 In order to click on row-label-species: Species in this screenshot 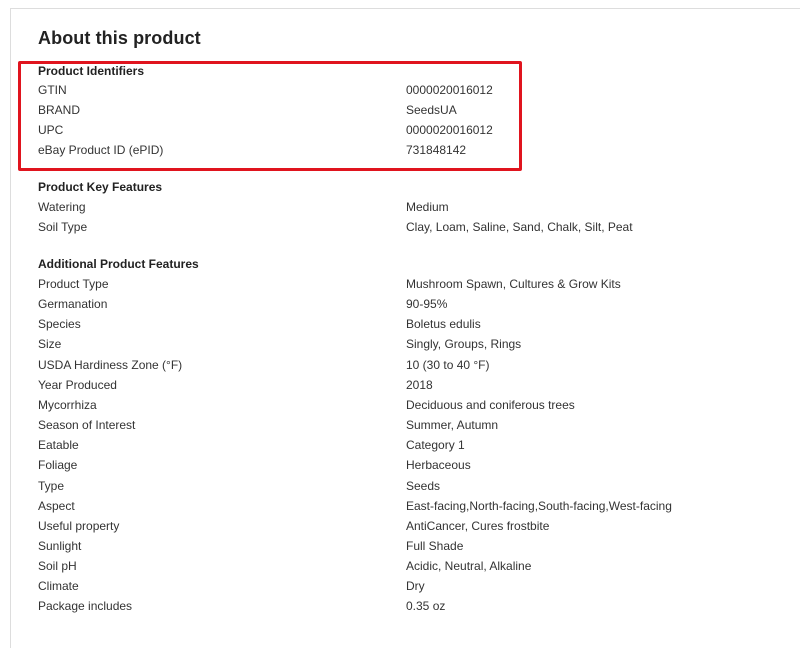, I will do `click(59, 324)`.